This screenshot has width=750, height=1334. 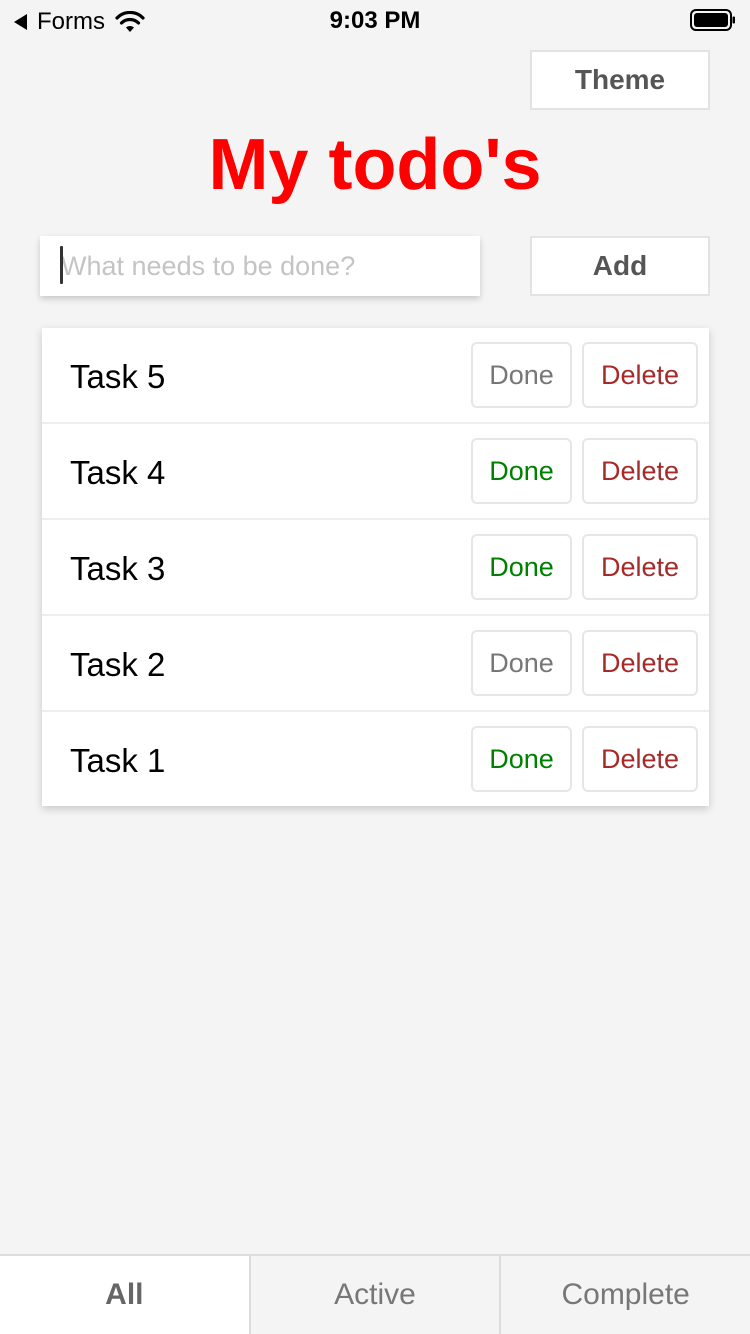 I want to click on status-time: 9:03 PM, so click(x=375, y=20).